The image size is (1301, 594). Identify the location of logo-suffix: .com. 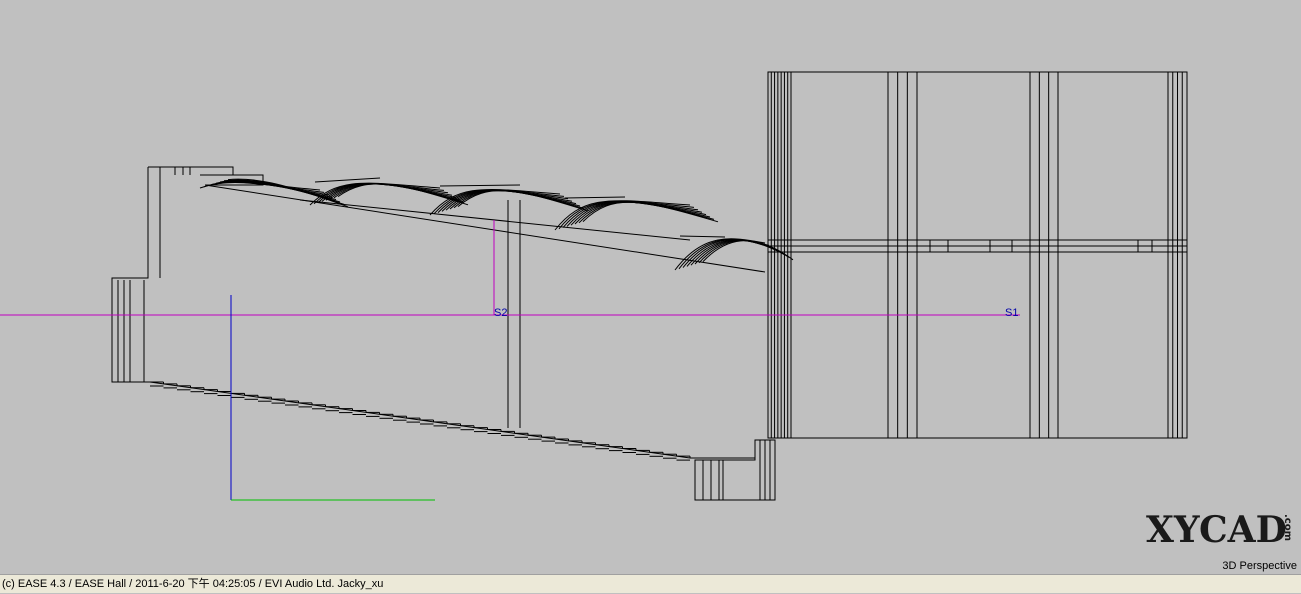
(1287, 528).